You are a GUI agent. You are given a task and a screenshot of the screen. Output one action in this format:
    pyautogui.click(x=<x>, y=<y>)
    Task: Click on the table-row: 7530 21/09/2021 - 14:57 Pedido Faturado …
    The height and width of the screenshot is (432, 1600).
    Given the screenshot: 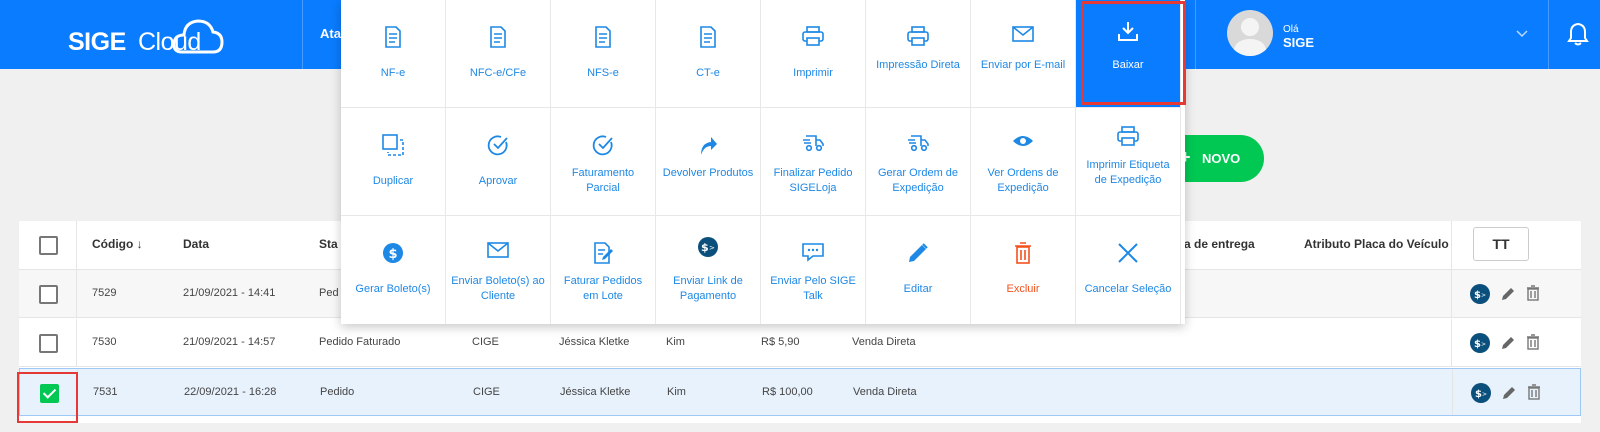 What is the action you would take?
    pyautogui.click(x=800, y=343)
    